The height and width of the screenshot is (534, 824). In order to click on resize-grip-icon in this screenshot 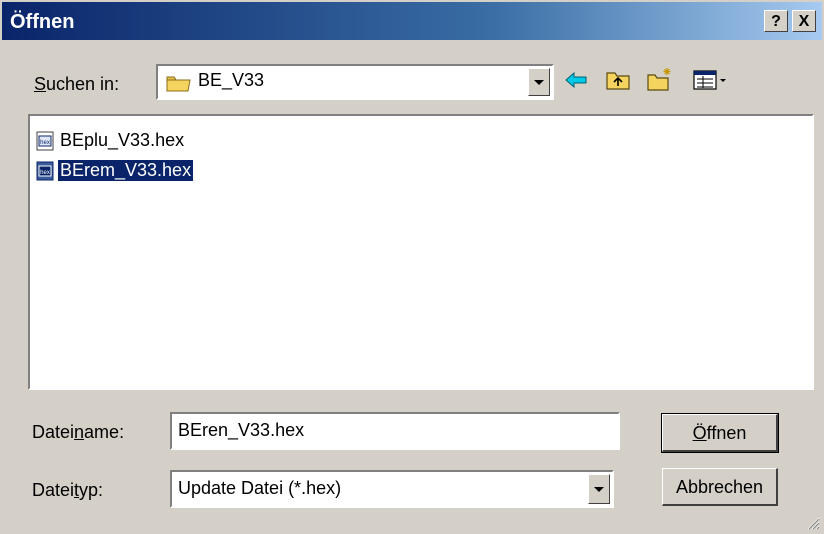, I will do `click(813, 523)`.